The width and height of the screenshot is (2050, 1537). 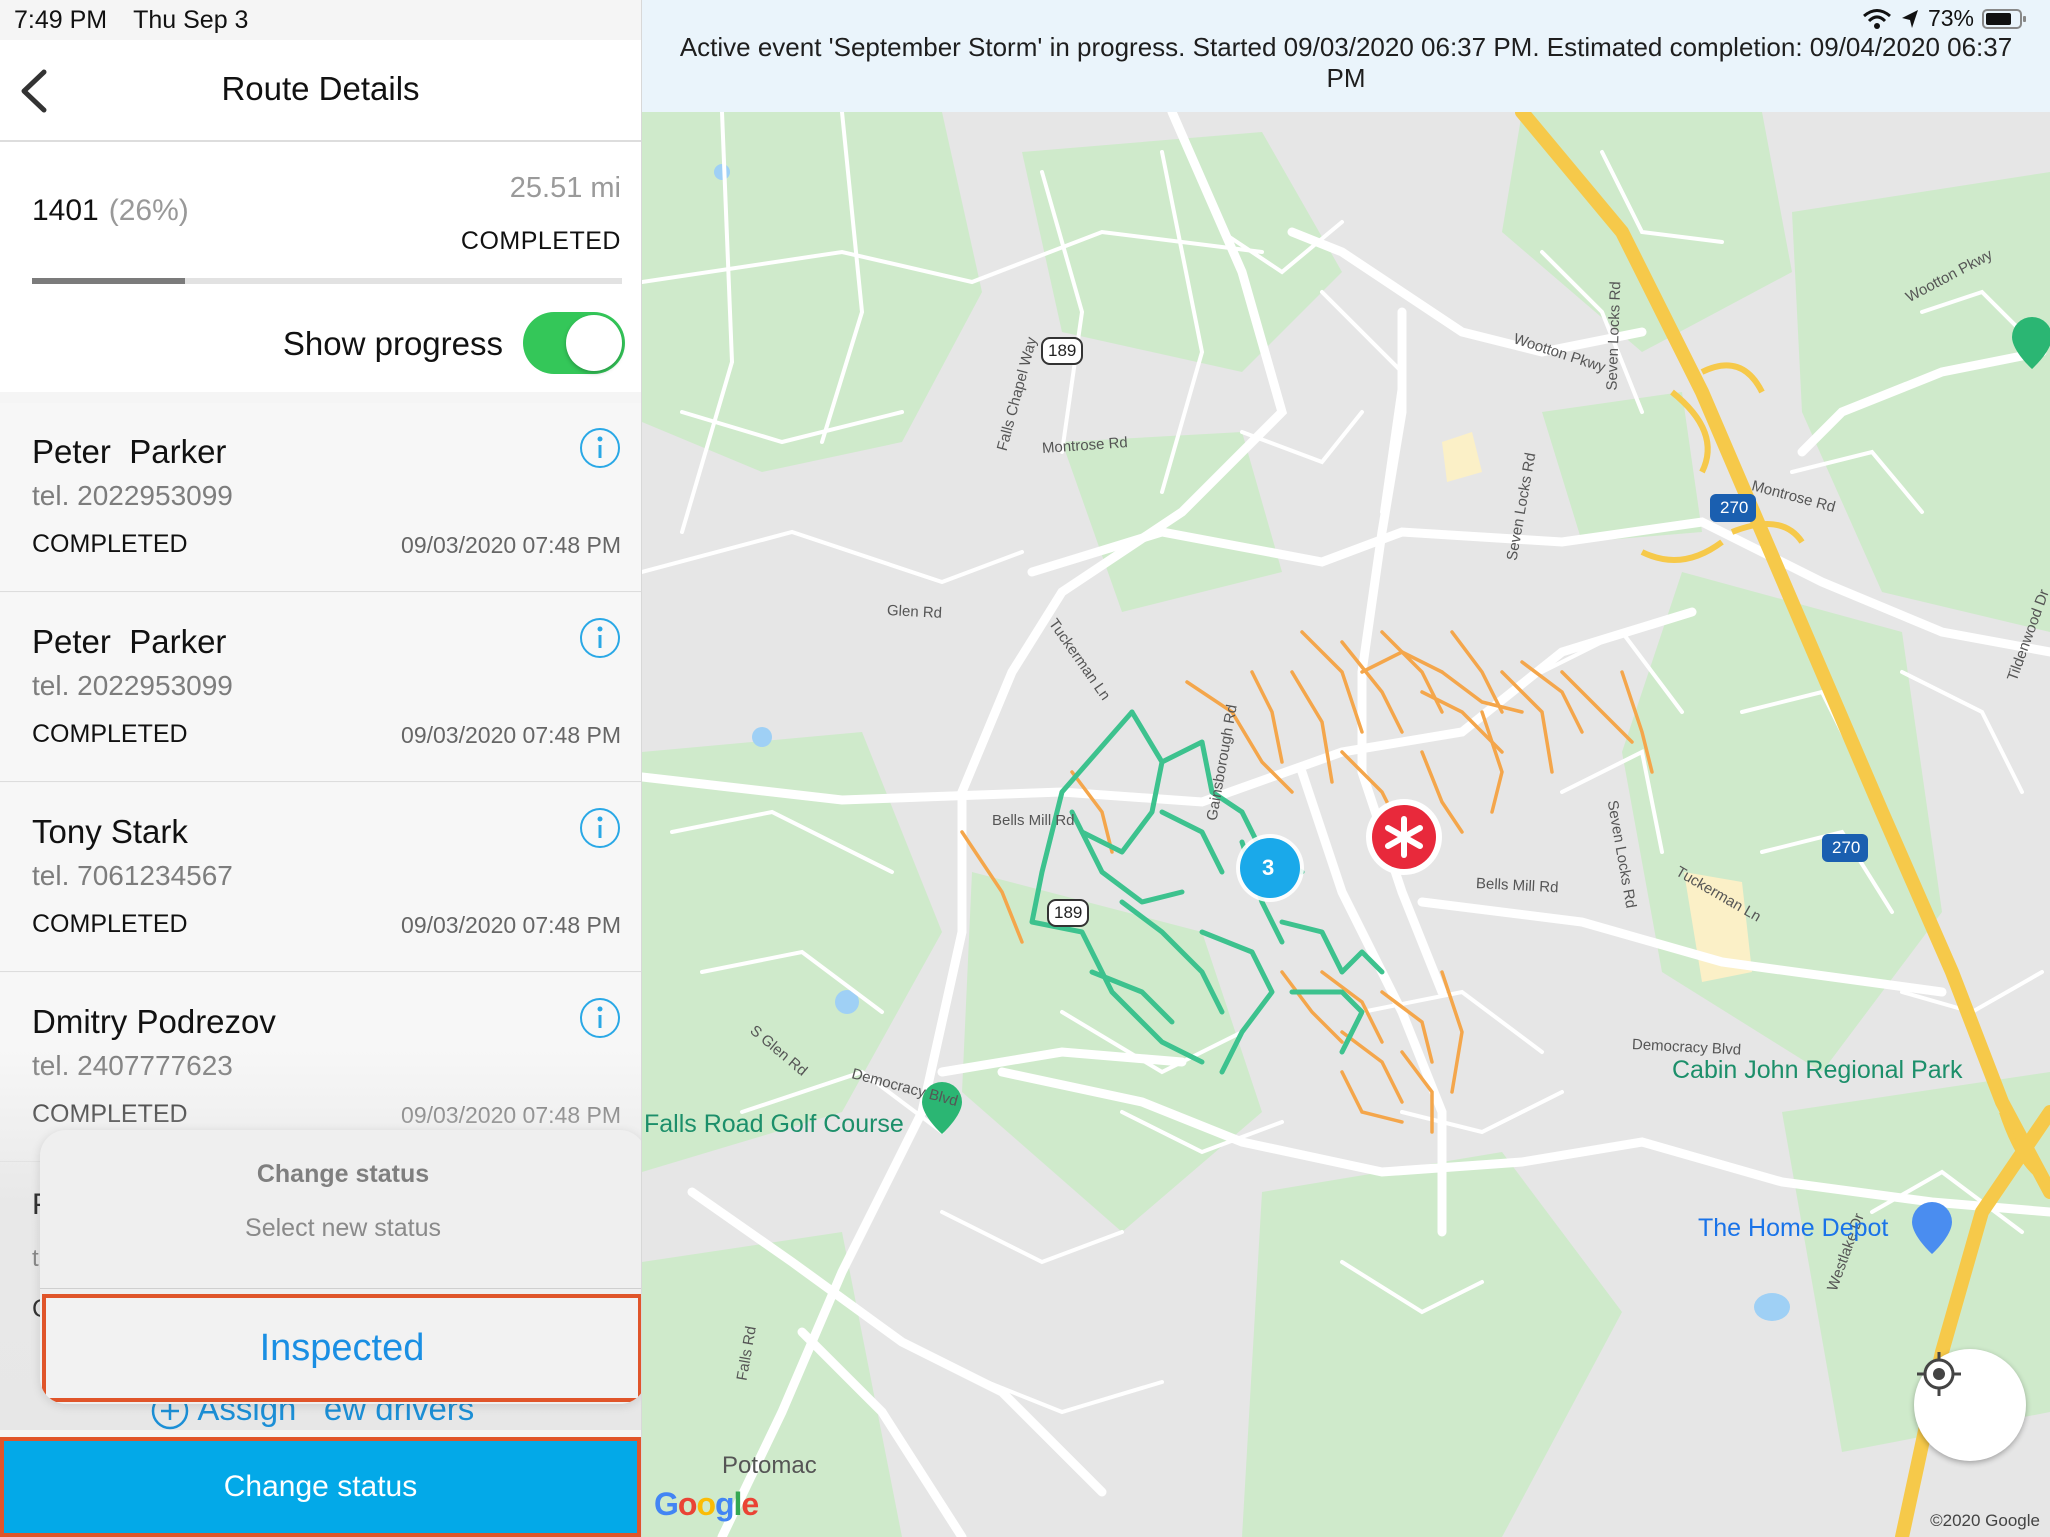 I want to click on navigation-bar: Route Details, so click(x=320, y=91).